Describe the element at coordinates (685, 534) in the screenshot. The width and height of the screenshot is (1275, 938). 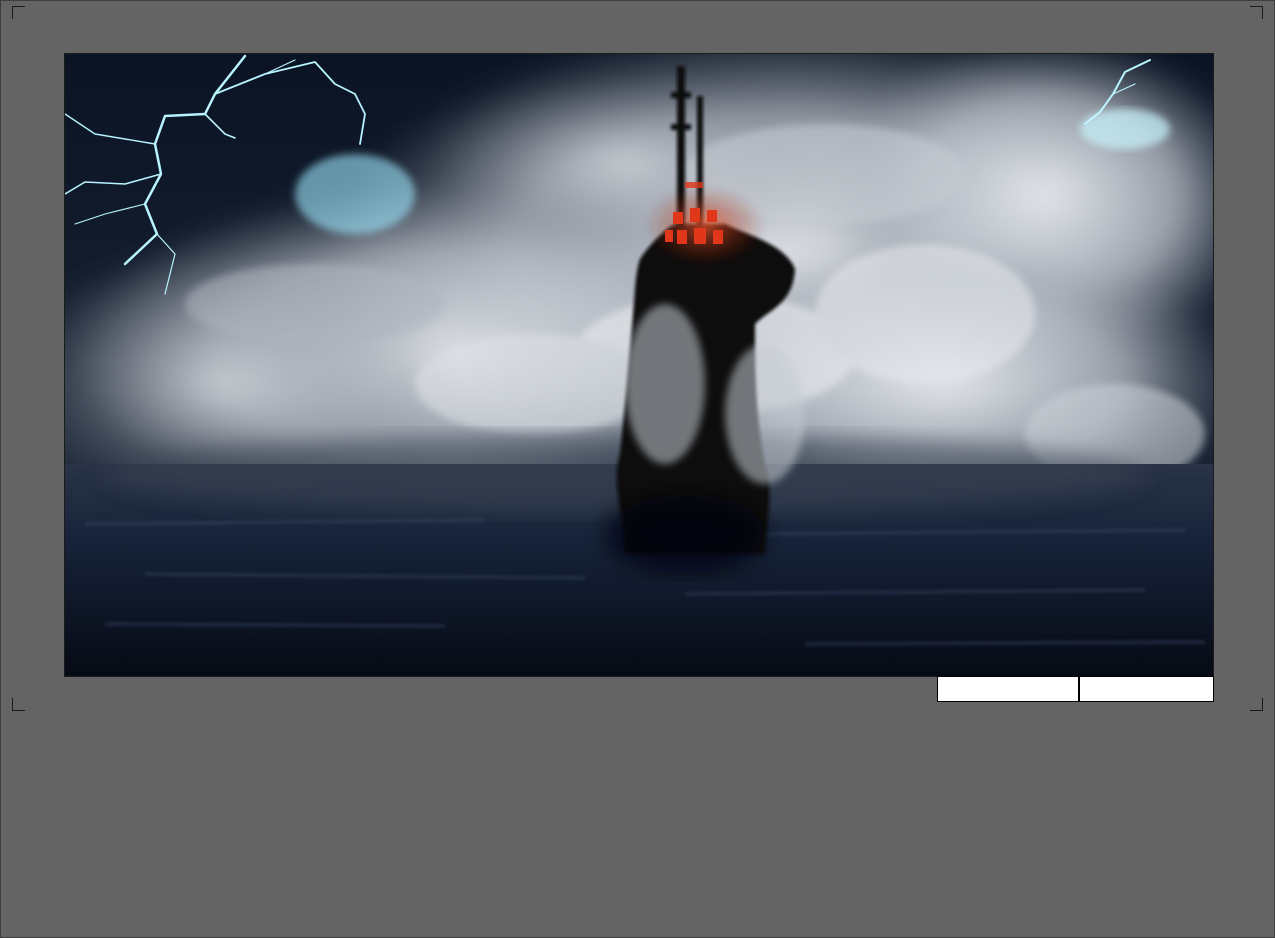
I see `lighthouse-reflection` at that location.